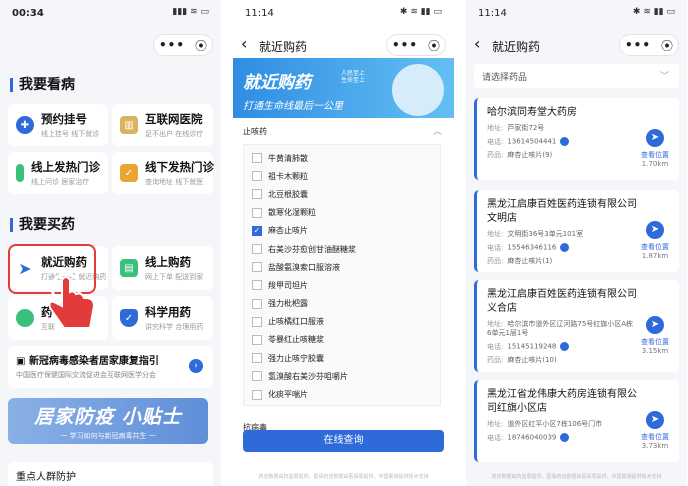 The height and width of the screenshot is (486, 688). I want to click on store-name: 黑龙江启康百姓医药连锁有限公司文明店, so click(562, 211).